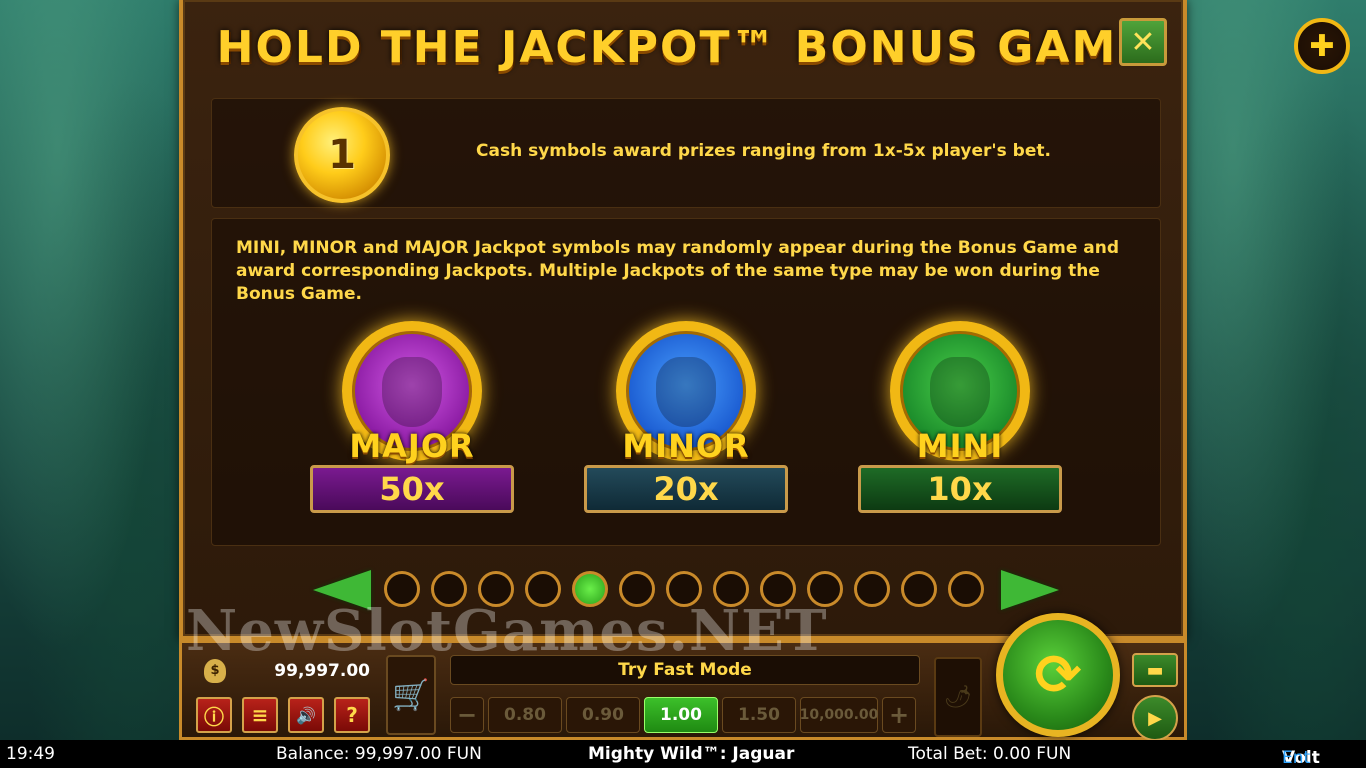  What do you see at coordinates (412, 489) in the screenshot?
I see `jackpot-value: 50x` at bounding box center [412, 489].